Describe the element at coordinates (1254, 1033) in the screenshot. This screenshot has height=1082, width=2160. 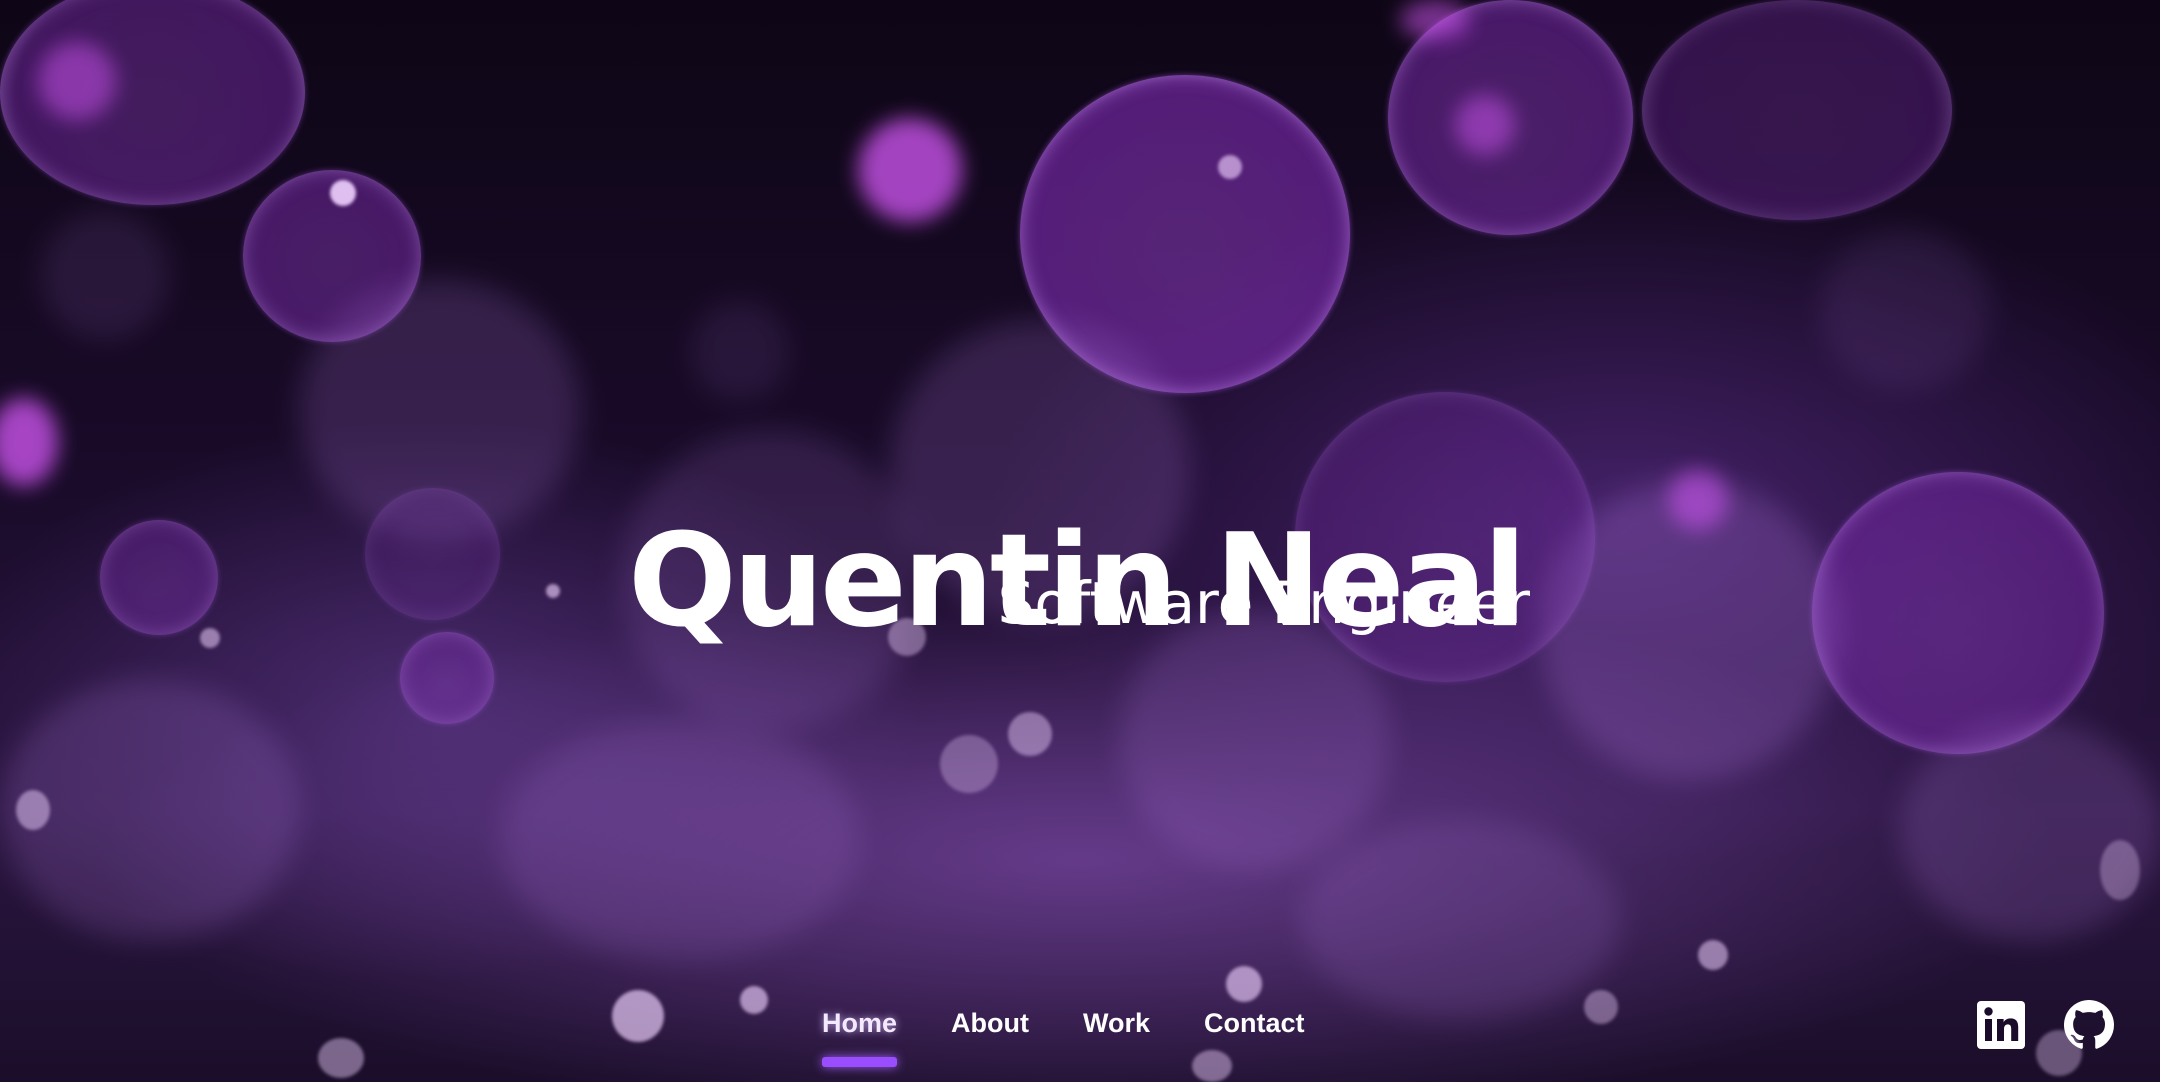
I see `nav-contact: Contact` at that location.